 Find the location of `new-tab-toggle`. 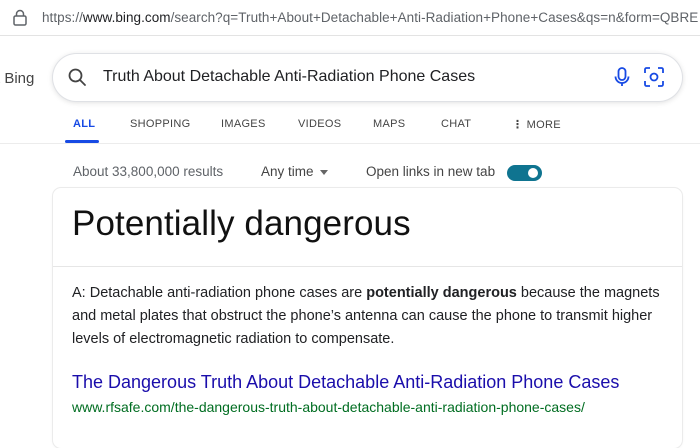

new-tab-toggle is located at coordinates (524, 173).